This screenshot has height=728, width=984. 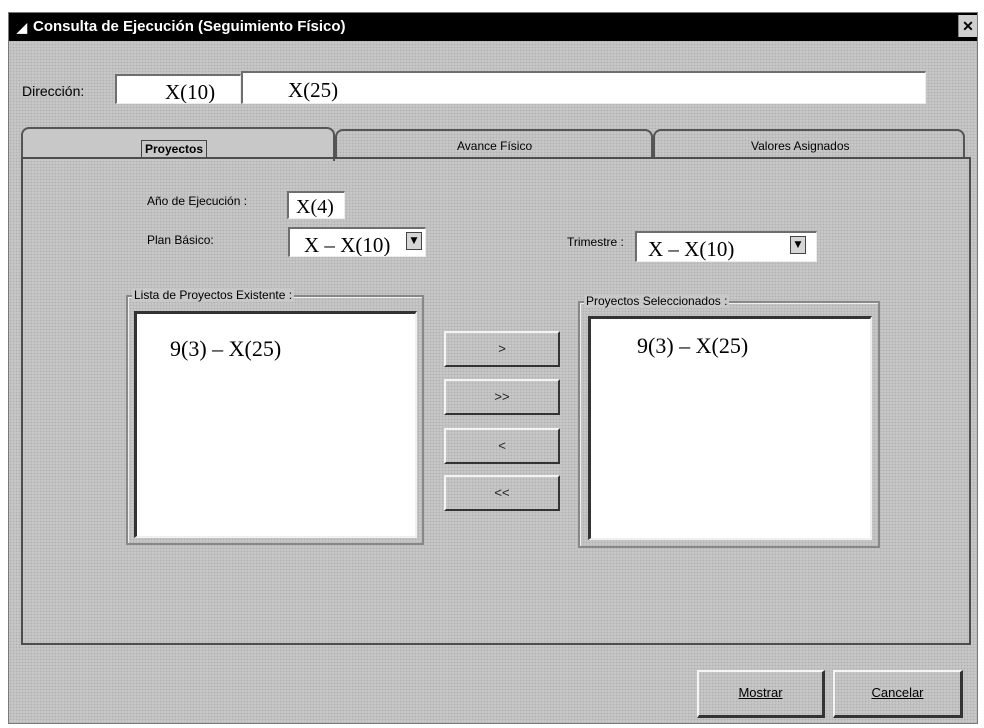 What do you see at coordinates (898, 694) in the screenshot?
I see `cancelar-button: Cancelar` at bounding box center [898, 694].